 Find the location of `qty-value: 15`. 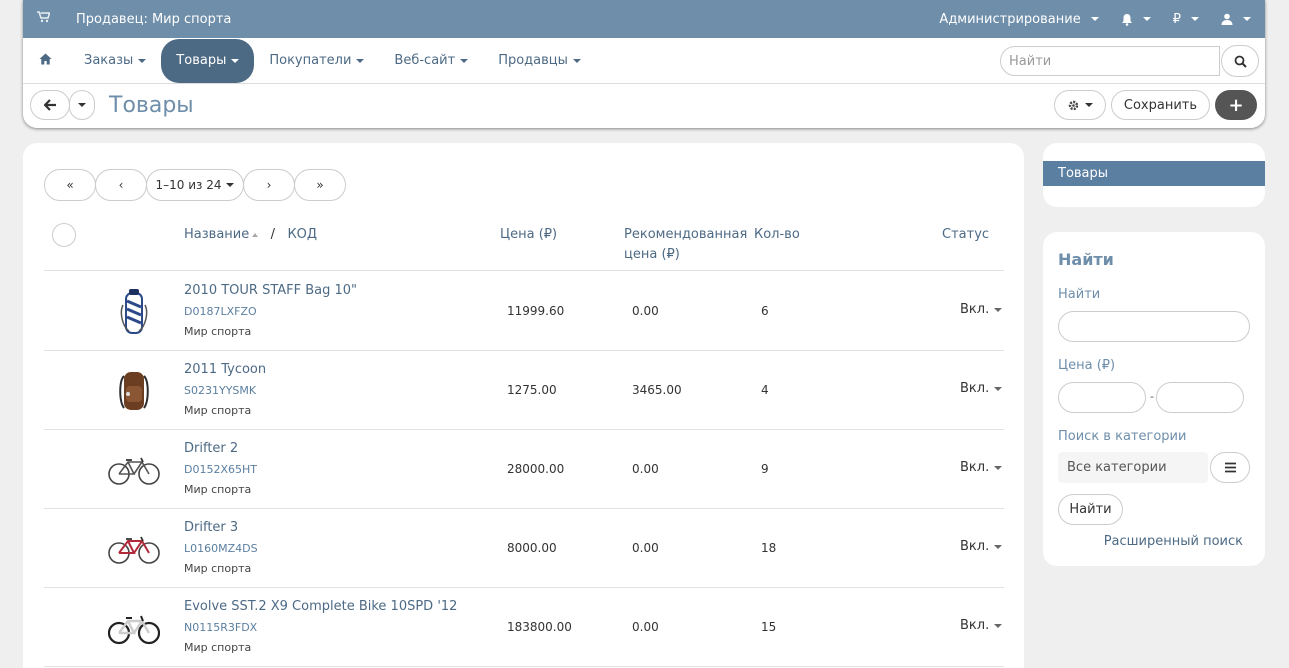

qty-value: 15 is located at coordinates (768, 627).